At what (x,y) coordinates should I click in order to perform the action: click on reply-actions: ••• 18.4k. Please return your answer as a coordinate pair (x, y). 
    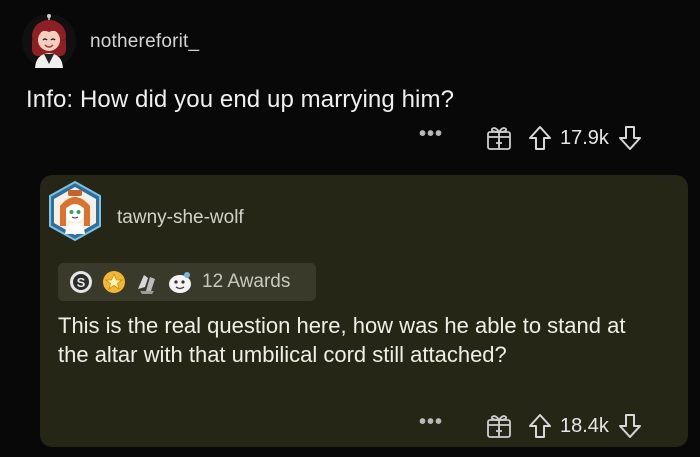
    Looking at the image, I should click on (529, 426).